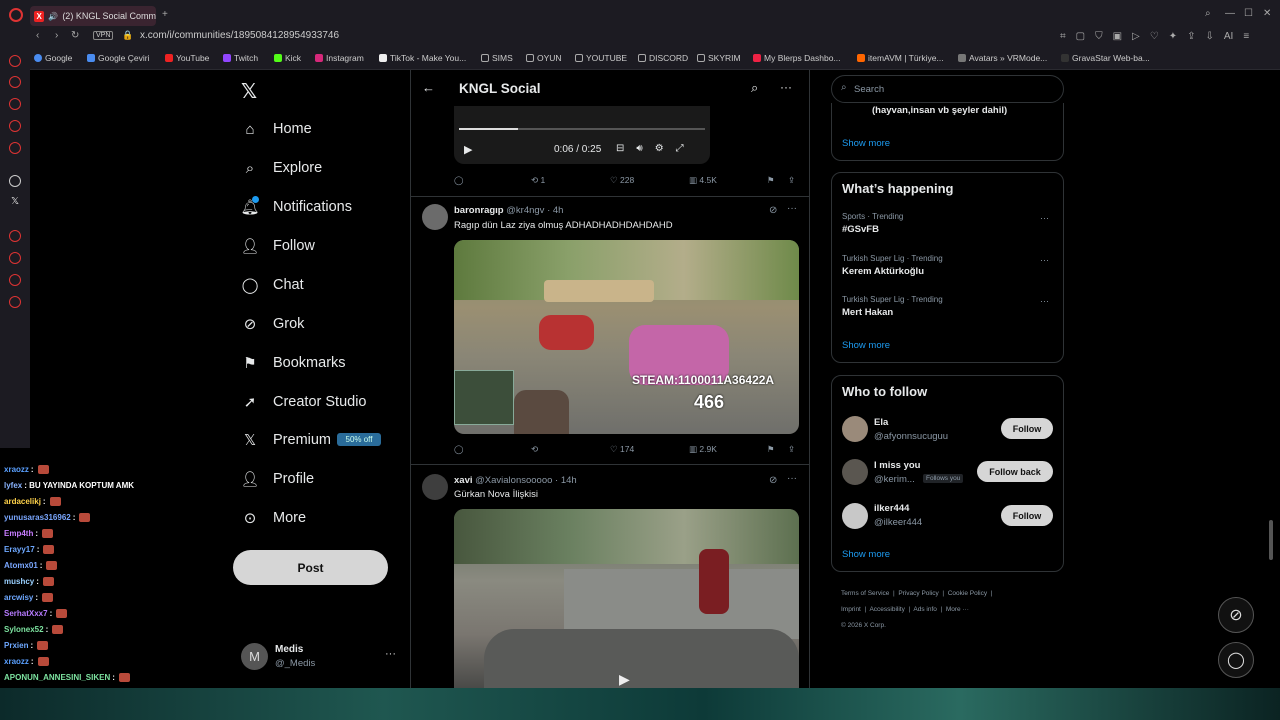 Image resolution: width=1280 pixels, height=720 pixels. What do you see at coordinates (277, 246) in the screenshot?
I see `nav-follow: 👤︎ Follow` at bounding box center [277, 246].